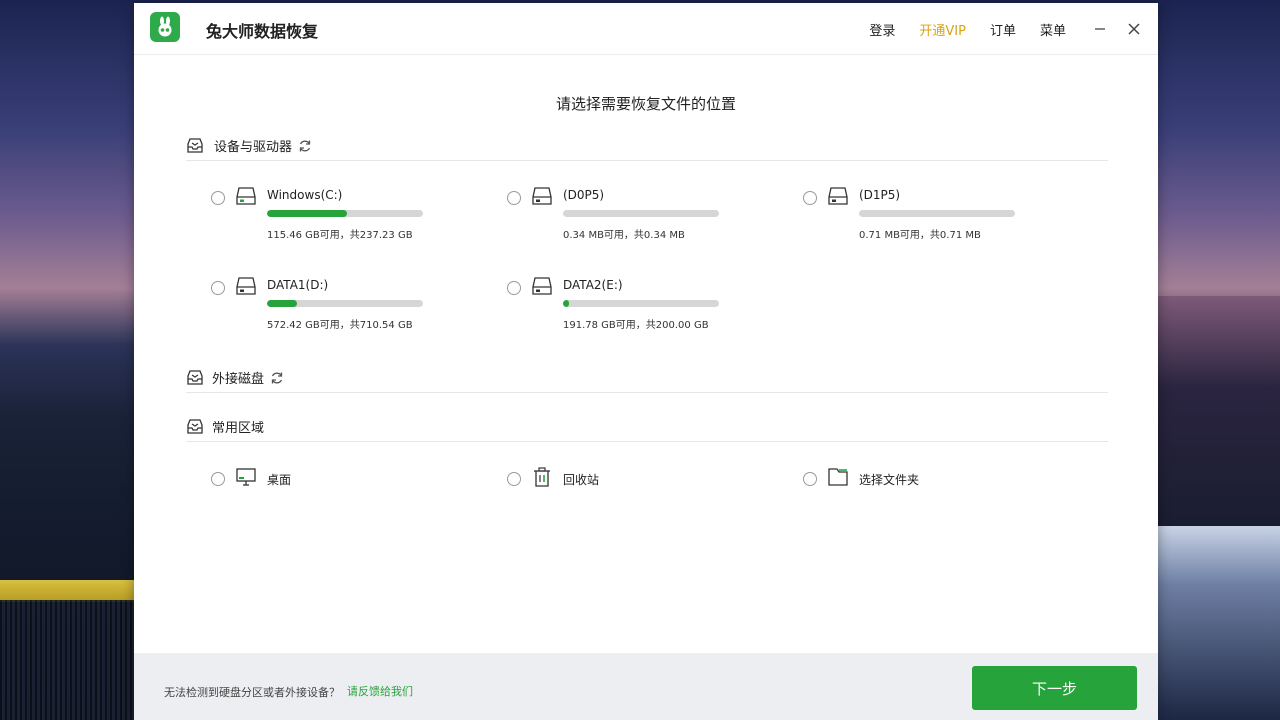 Image resolution: width=1280 pixels, height=720 pixels. I want to click on next-button: 下一步, so click(1054, 688).